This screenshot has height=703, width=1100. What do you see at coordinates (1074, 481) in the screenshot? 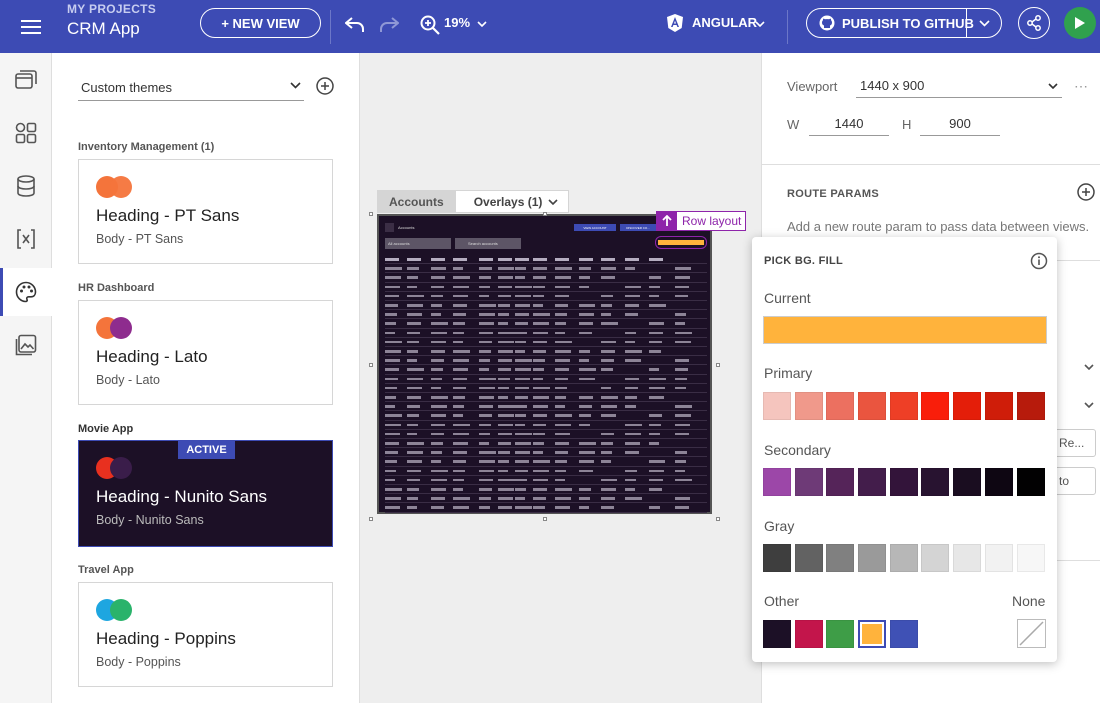
I see `obscured-button: to` at bounding box center [1074, 481].